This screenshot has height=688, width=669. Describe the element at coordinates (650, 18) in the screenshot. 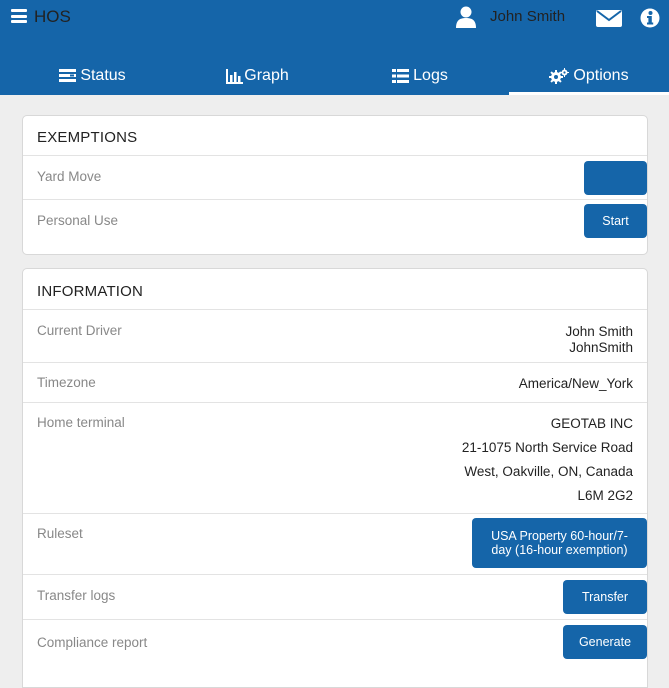

I see `info-icon` at that location.